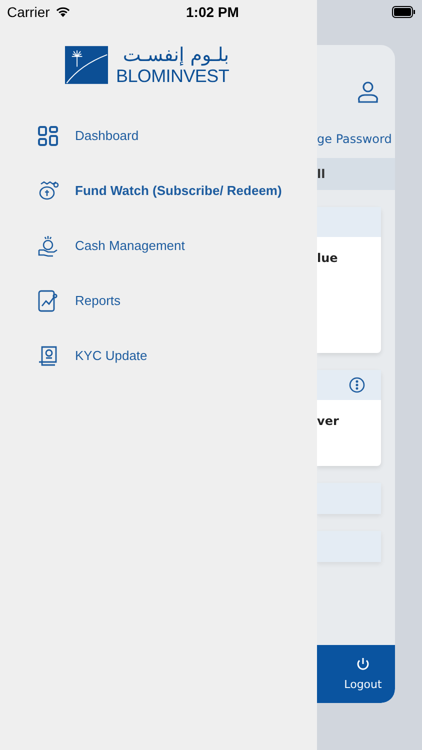 This screenshot has height=750, width=422. I want to click on menu-item: KYC Update, so click(158, 355).